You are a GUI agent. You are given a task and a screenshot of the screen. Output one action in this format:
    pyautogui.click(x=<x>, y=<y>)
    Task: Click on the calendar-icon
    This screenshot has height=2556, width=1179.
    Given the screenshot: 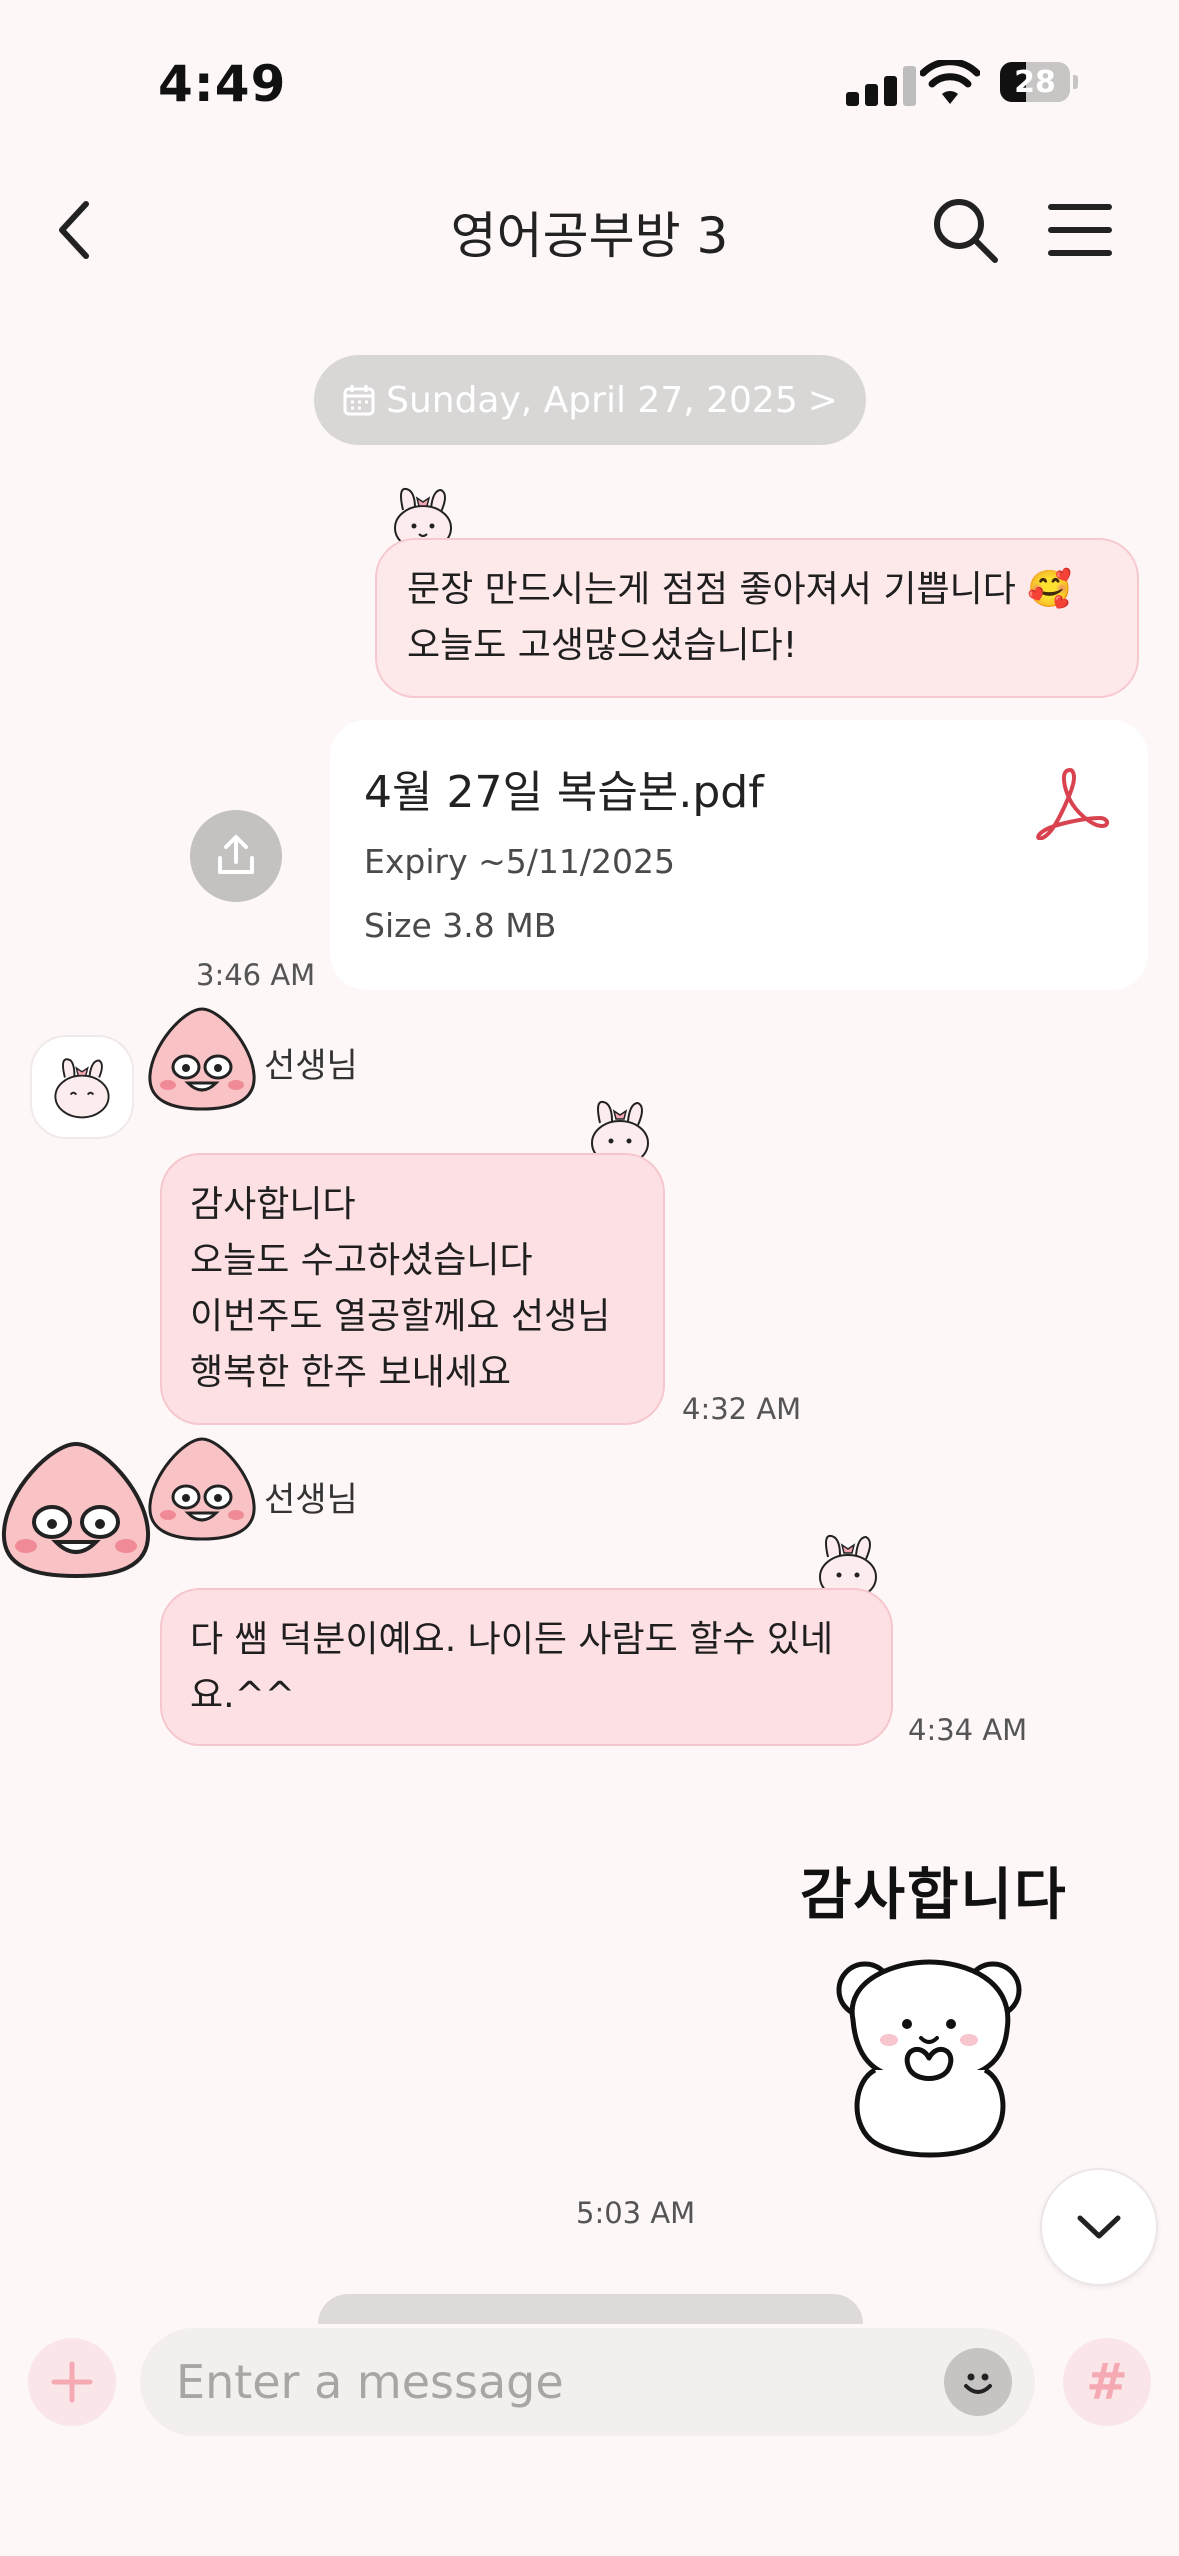 What is the action you would take?
    pyautogui.click(x=359, y=400)
    